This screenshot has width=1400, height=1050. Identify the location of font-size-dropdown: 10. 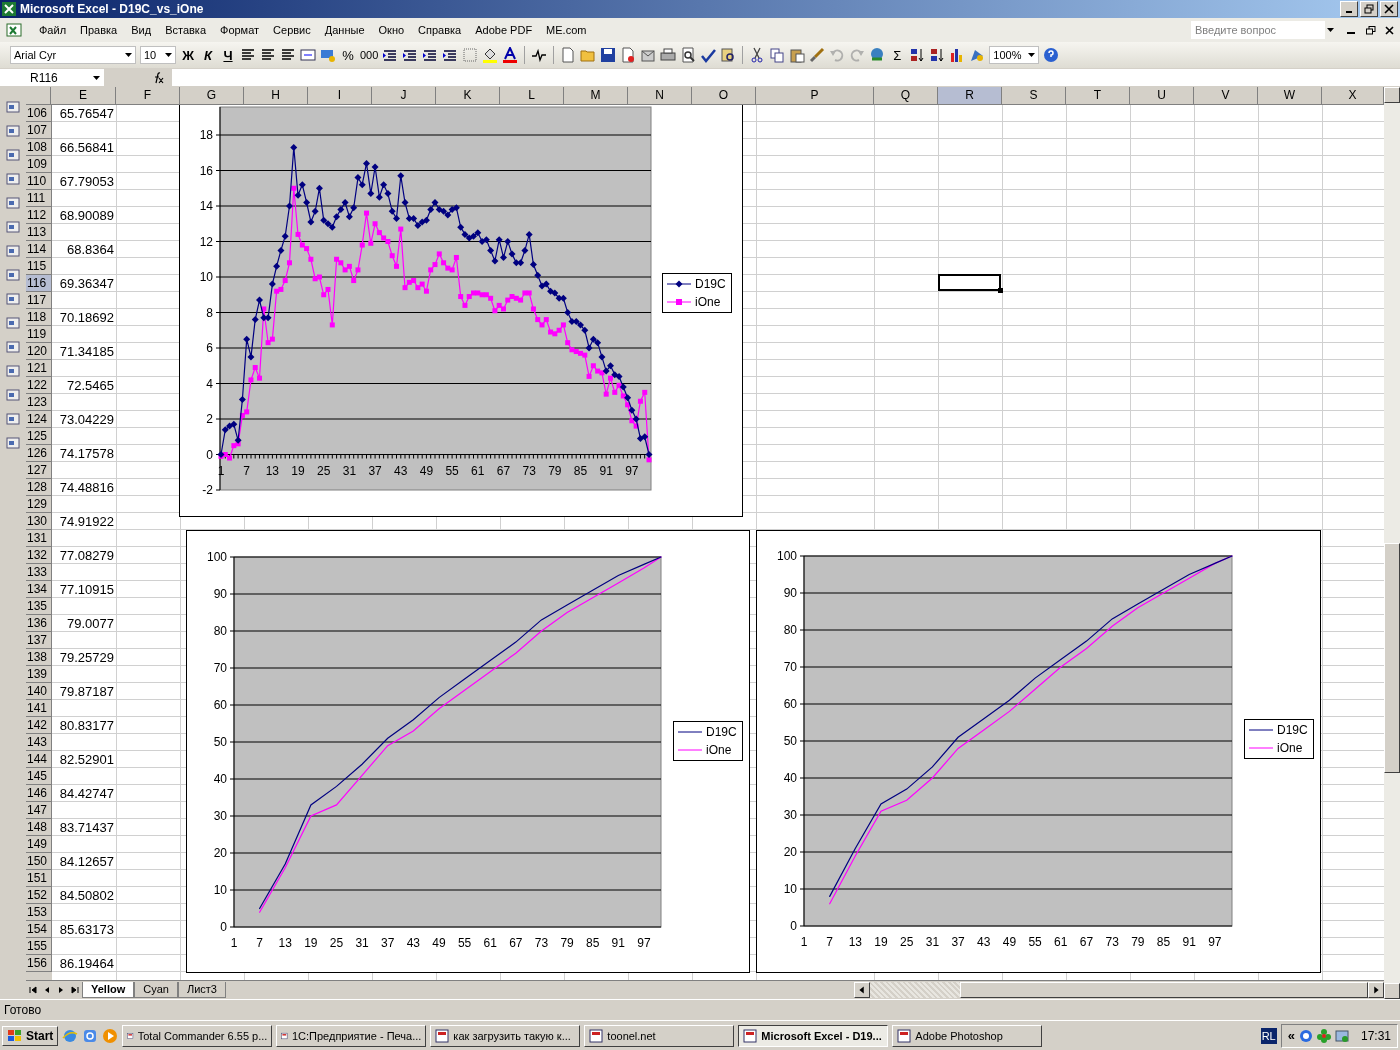
(158, 55).